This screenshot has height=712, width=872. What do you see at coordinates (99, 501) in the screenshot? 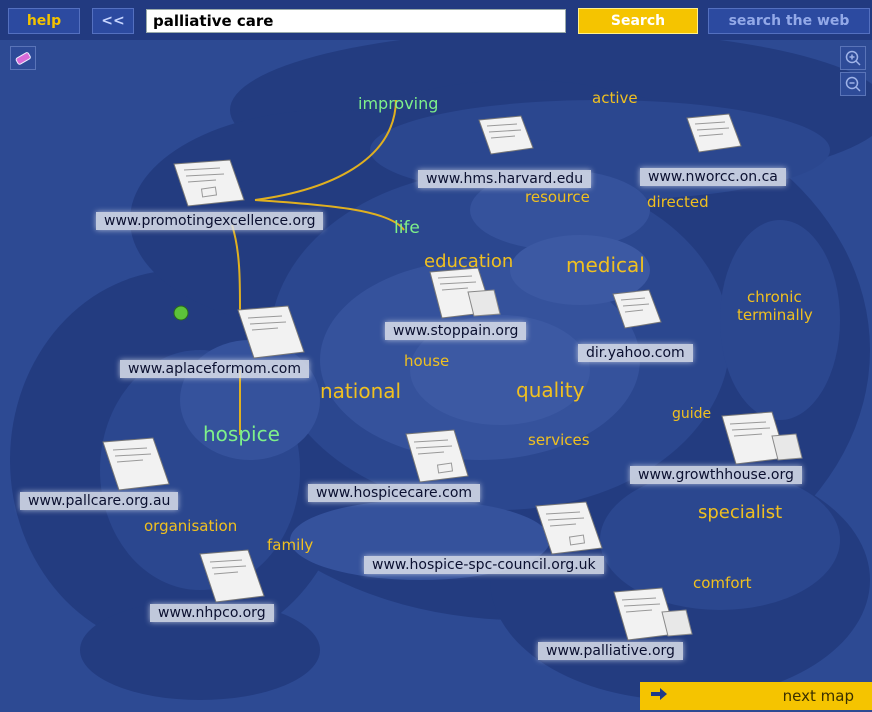
I see `site-url: www.pallcare.org.au` at bounding box center [99, 501].